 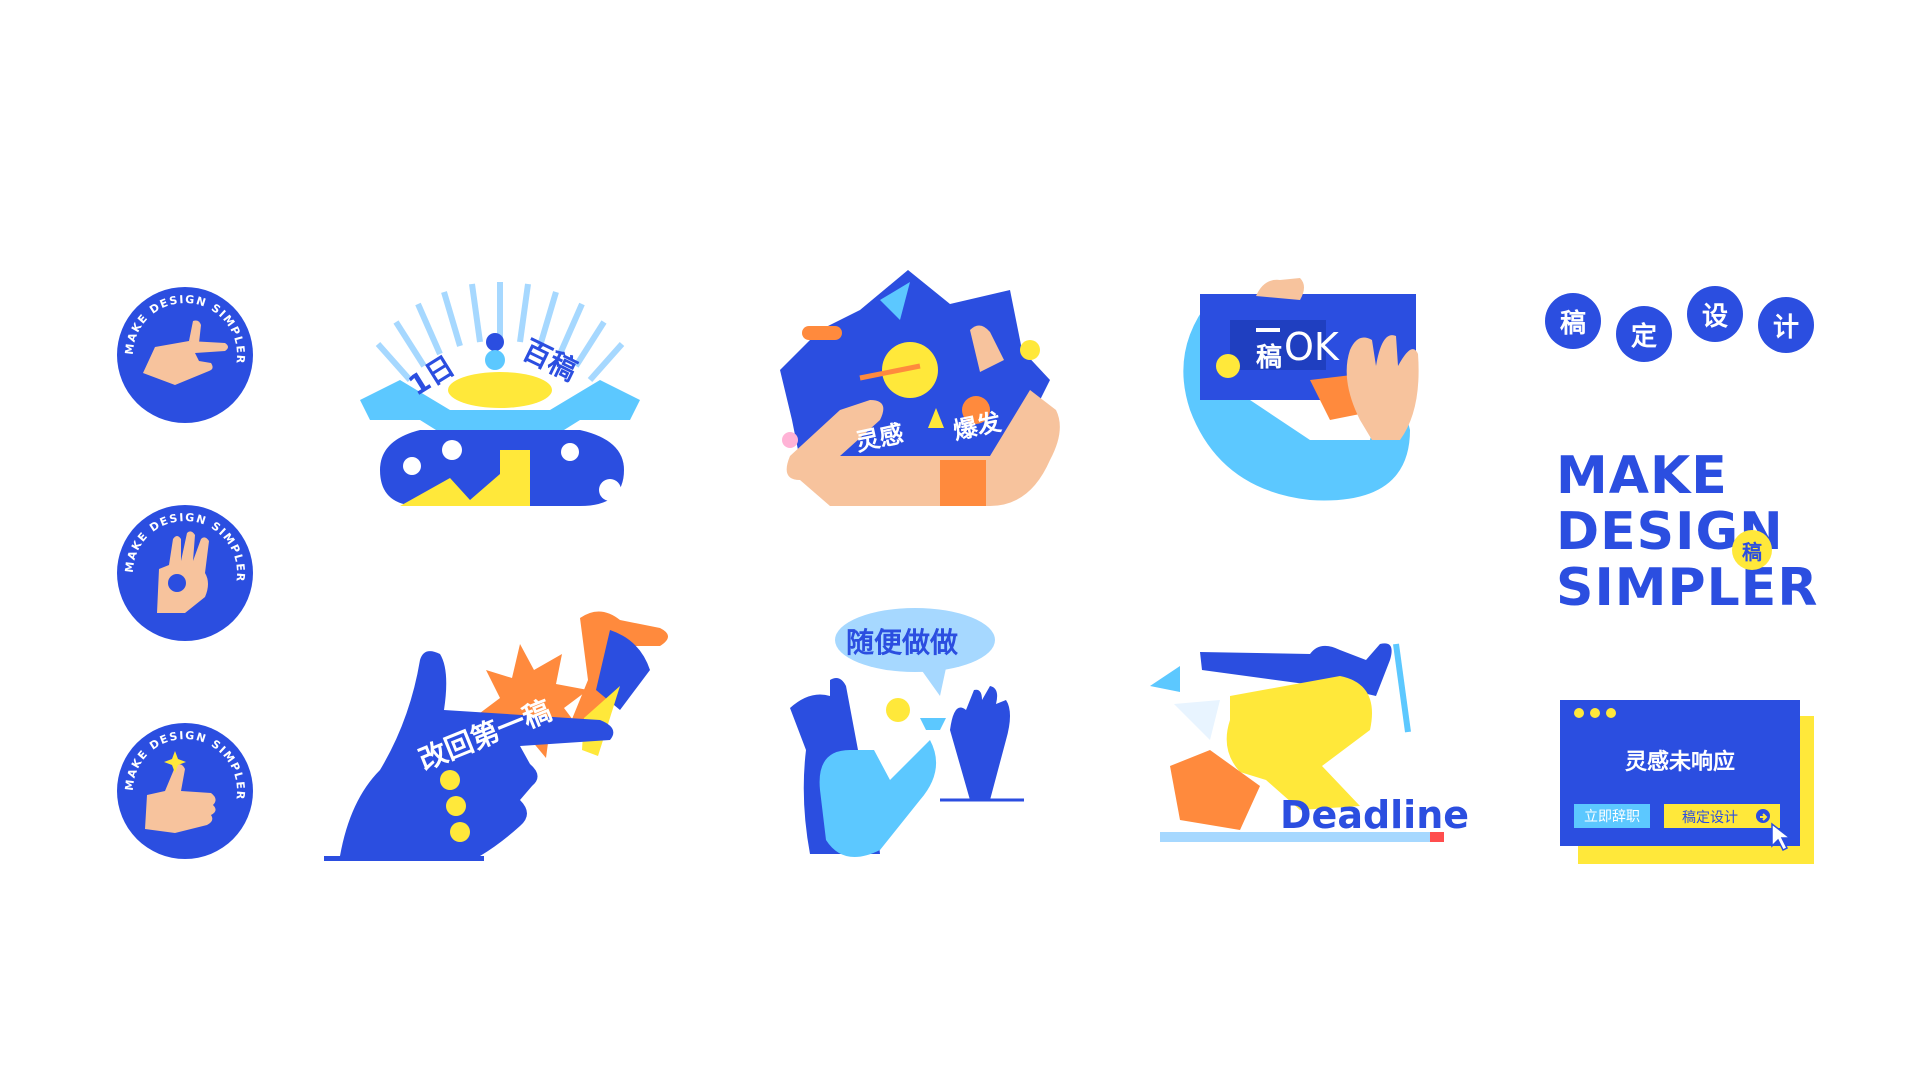 What do you see at coordinates (1268, 330) in the screenshot?
I see `dash-mark` at bounding box center [1268, 330].